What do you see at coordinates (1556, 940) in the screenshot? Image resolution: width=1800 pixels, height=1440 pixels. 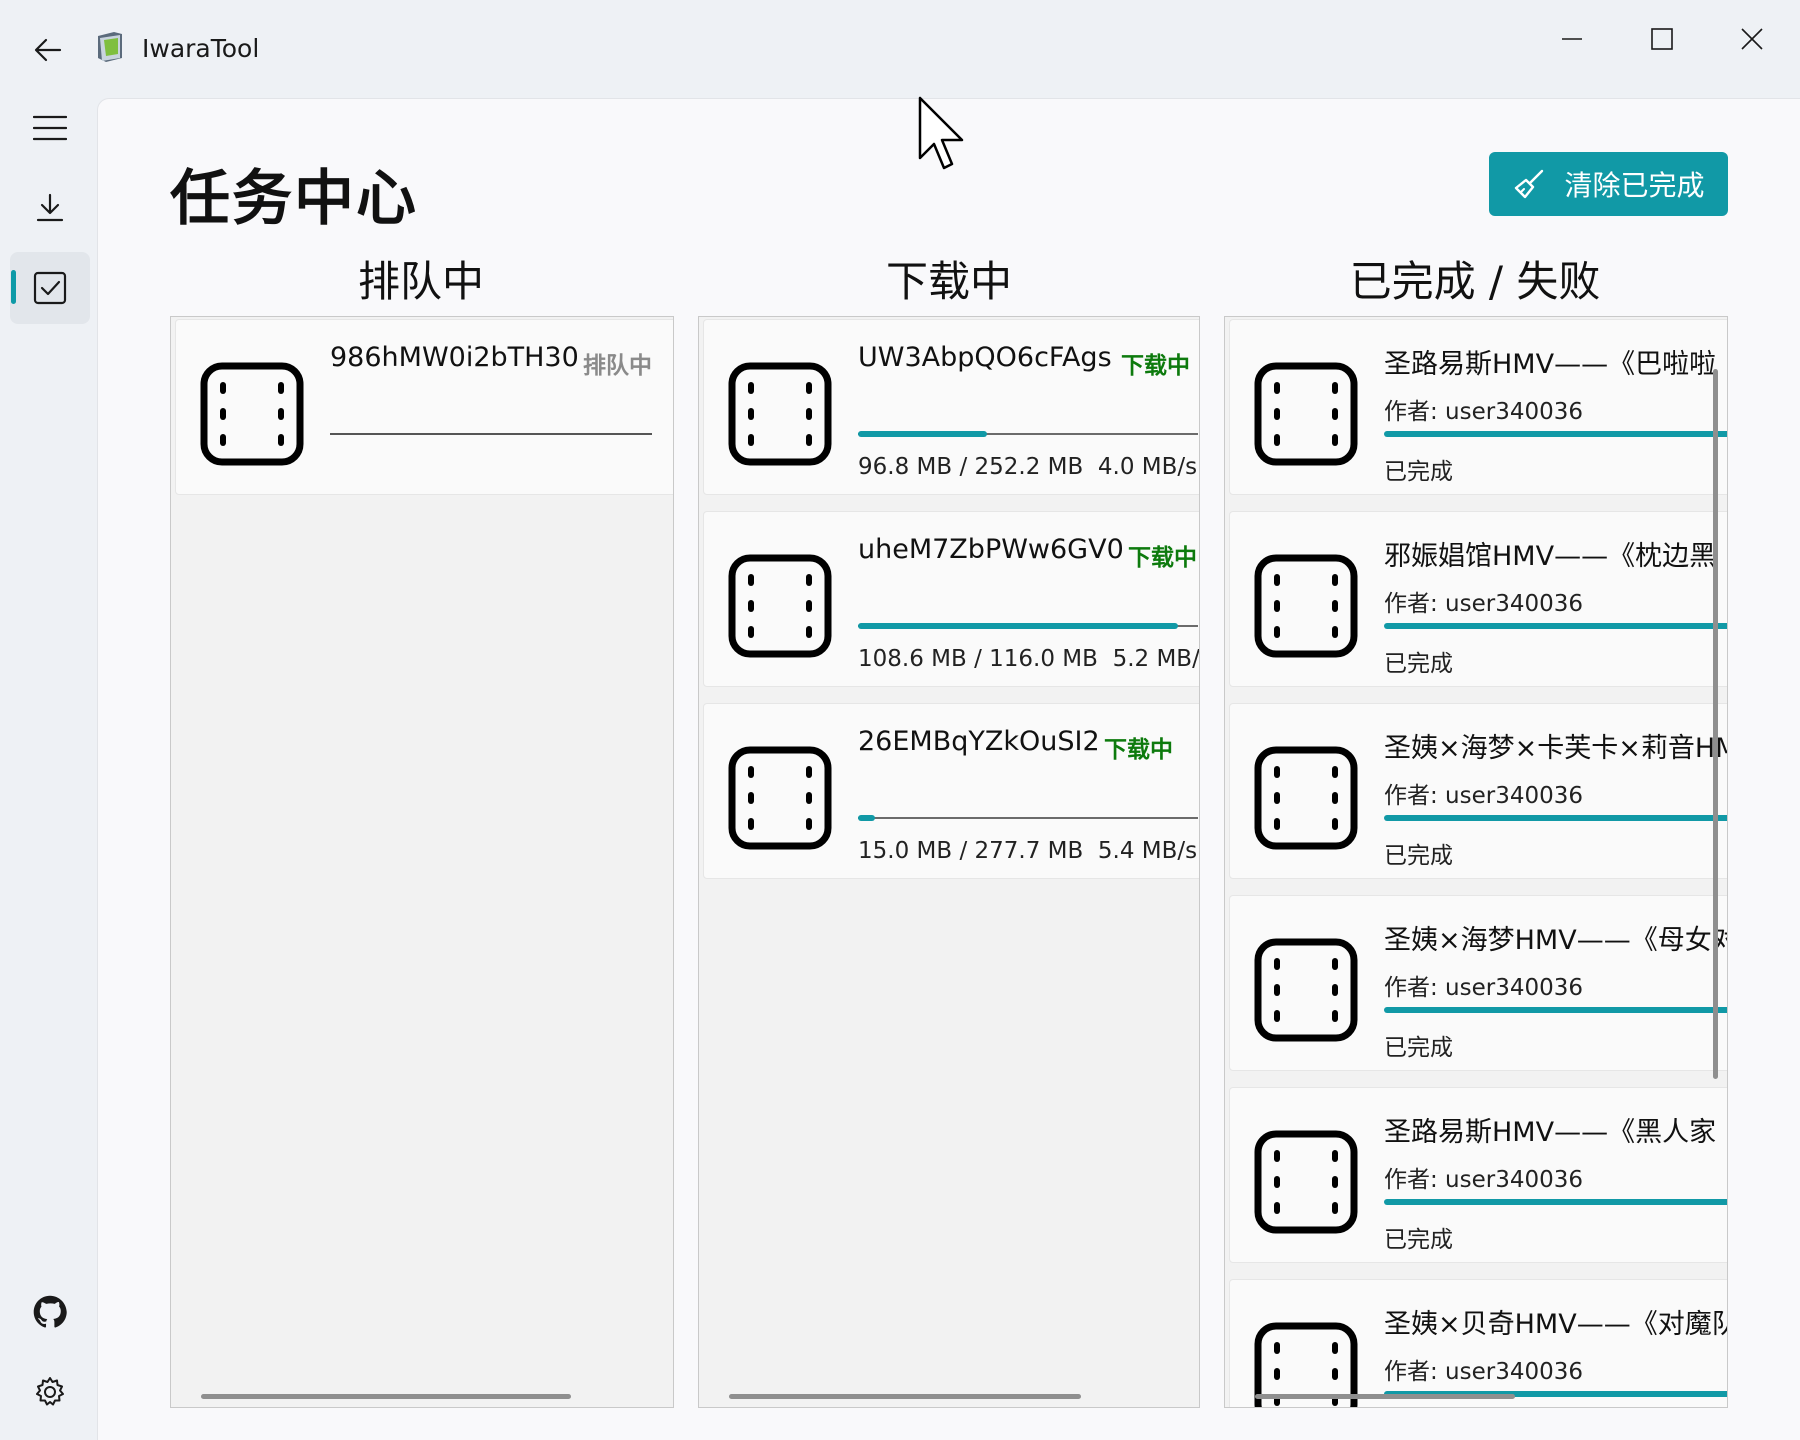 I see `item-name: 圣姨×海梦HMV——《母女对` at bounding box center [1556, 940].